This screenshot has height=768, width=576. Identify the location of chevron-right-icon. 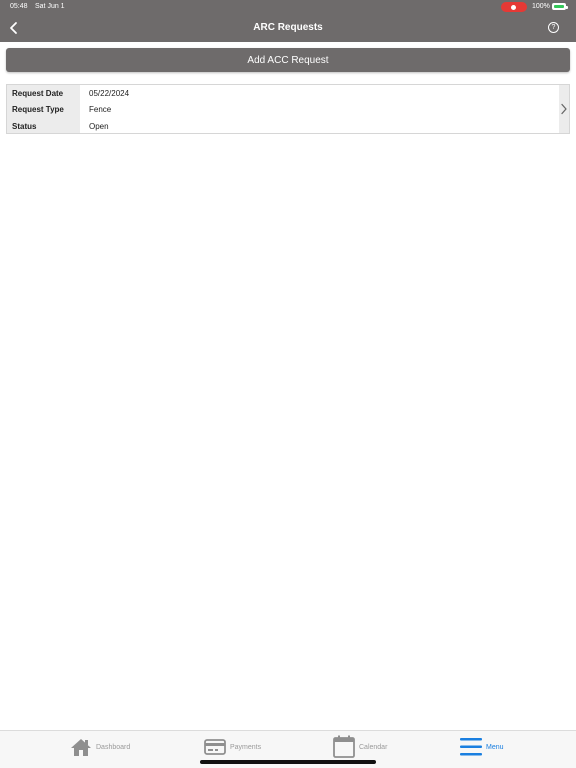
(564, 109).